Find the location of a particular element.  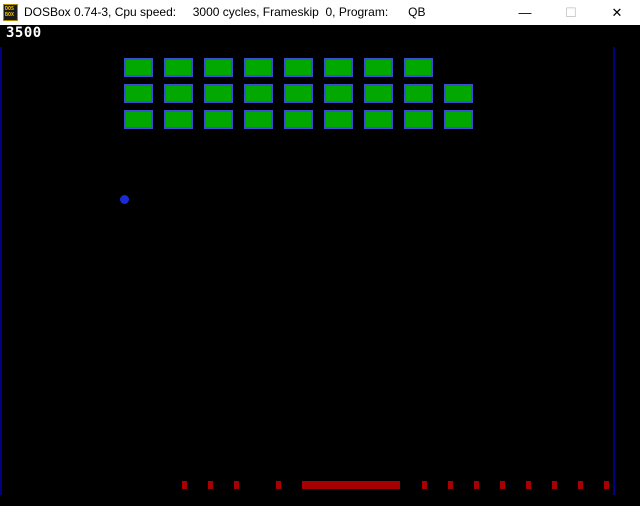

paddle-bar is located at coordinates (351, 485).